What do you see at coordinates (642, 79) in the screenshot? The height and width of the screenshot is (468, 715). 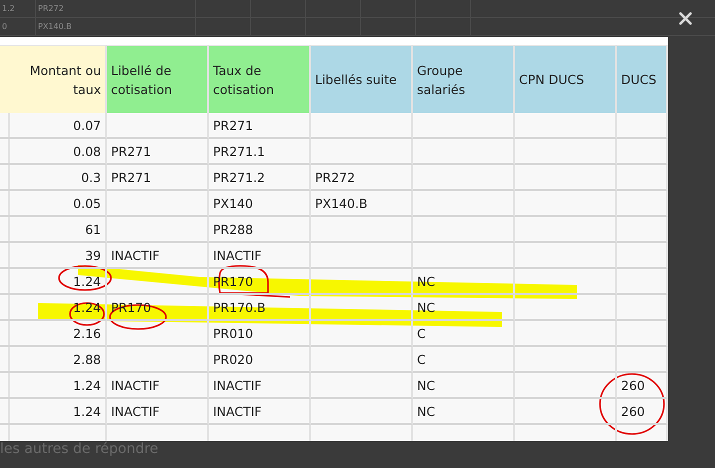 I see `column-header: DUCS` at bounding box center [642, 79].